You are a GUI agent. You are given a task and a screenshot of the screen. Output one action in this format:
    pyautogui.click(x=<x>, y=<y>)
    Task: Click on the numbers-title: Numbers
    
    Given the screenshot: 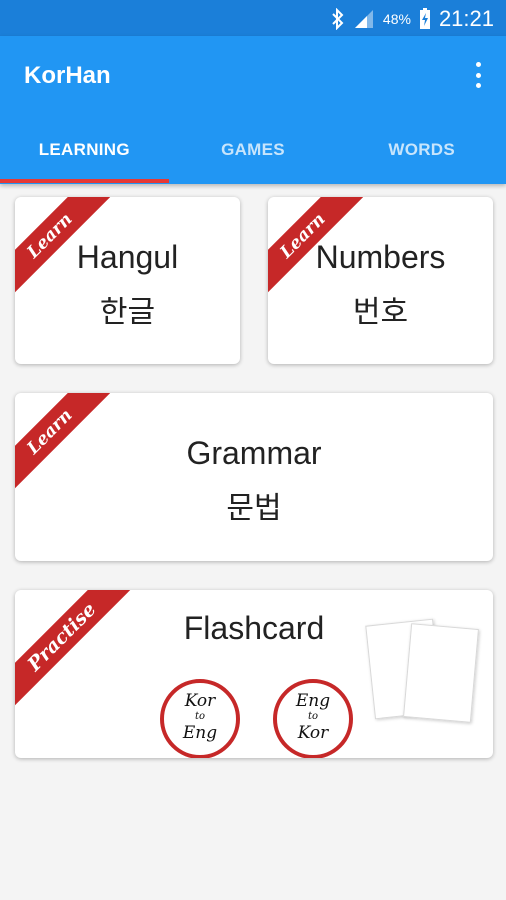 What is the action you would take?
    pyautogui.click(x=380, y=257)
    